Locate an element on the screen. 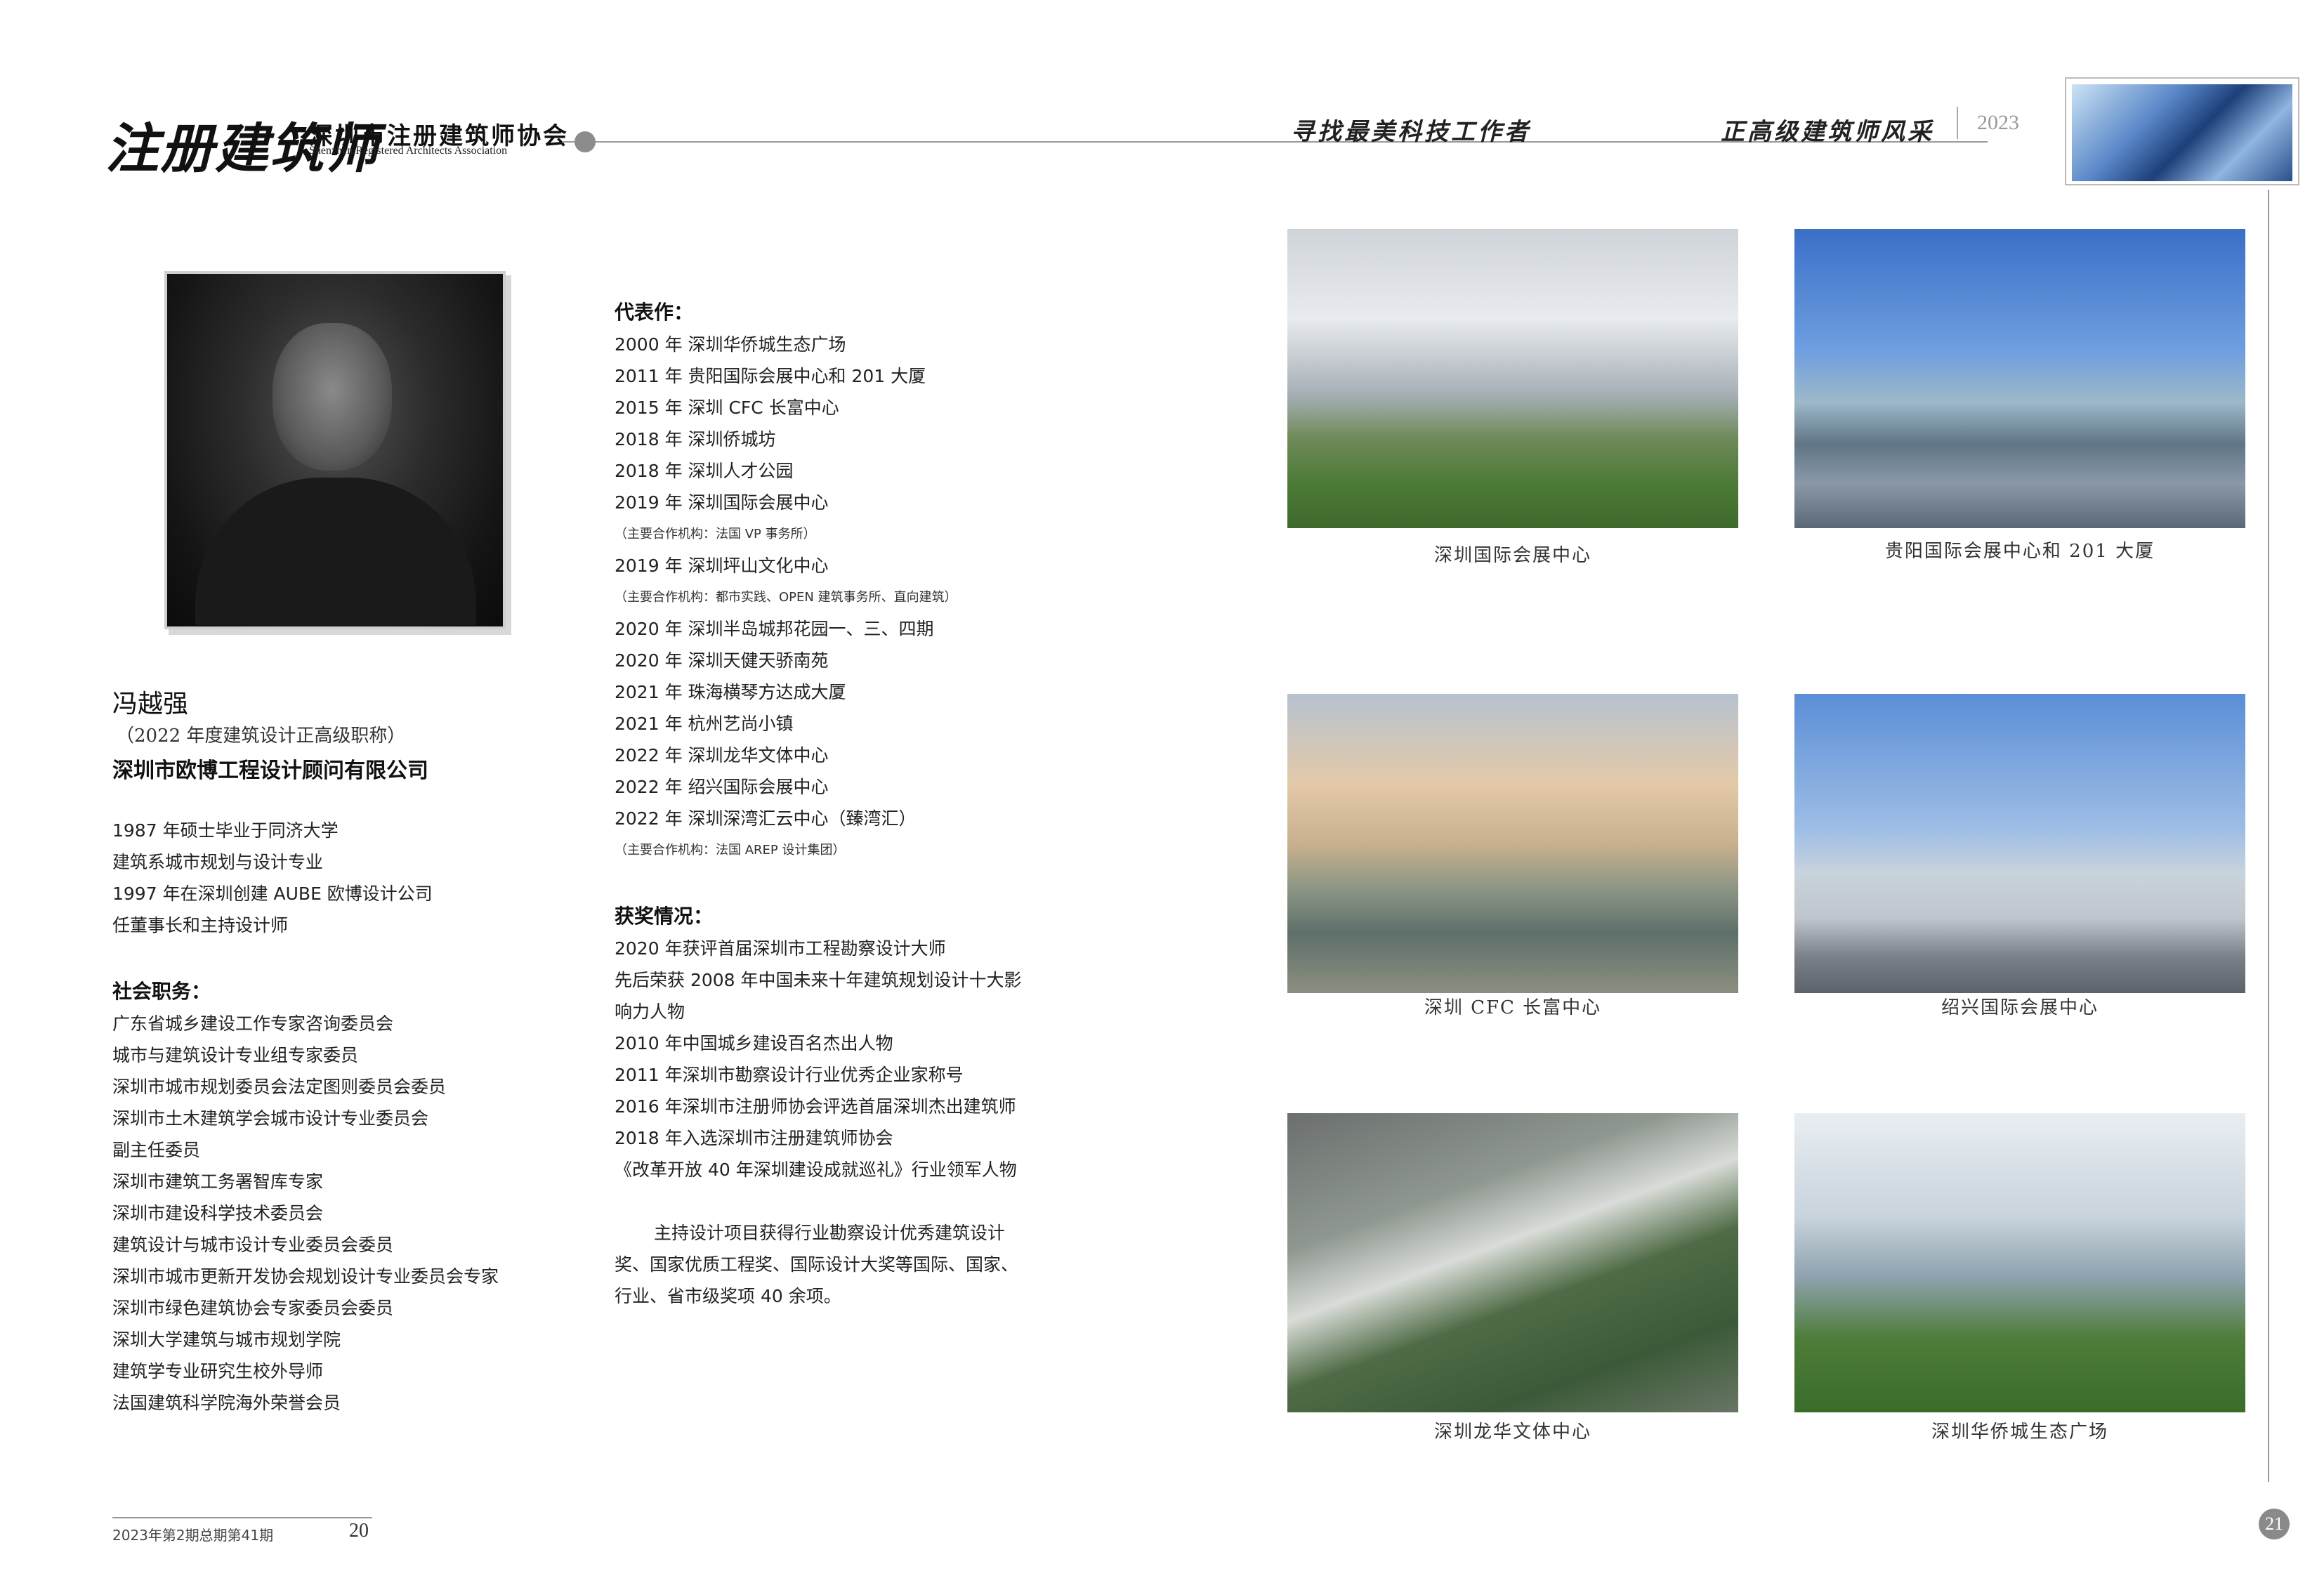 This screenshot has height=1576, width=2324. list-item: 2021 年 杭州艺尚小镇 is located at coordinates (704, 724).